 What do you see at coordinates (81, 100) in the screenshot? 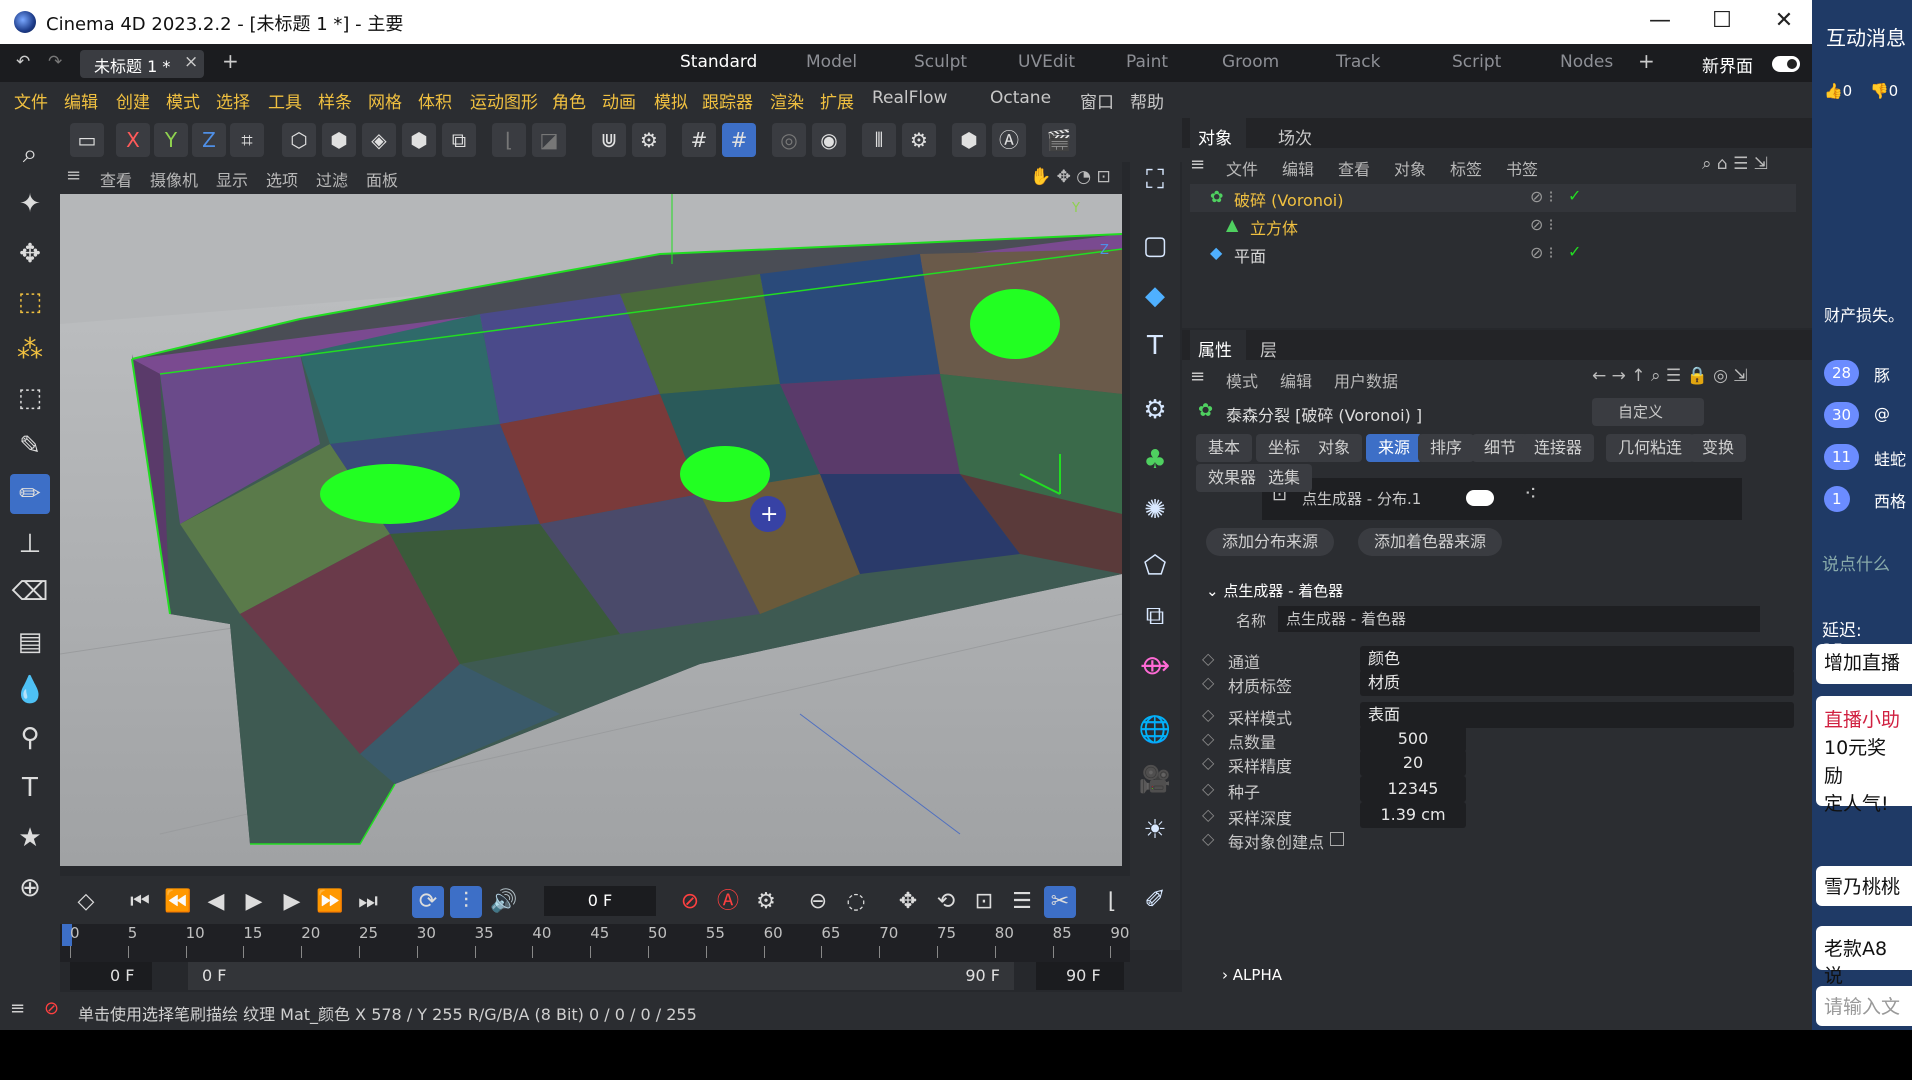
I see `menu-1: 编辑` at bounding box center [81, 100].